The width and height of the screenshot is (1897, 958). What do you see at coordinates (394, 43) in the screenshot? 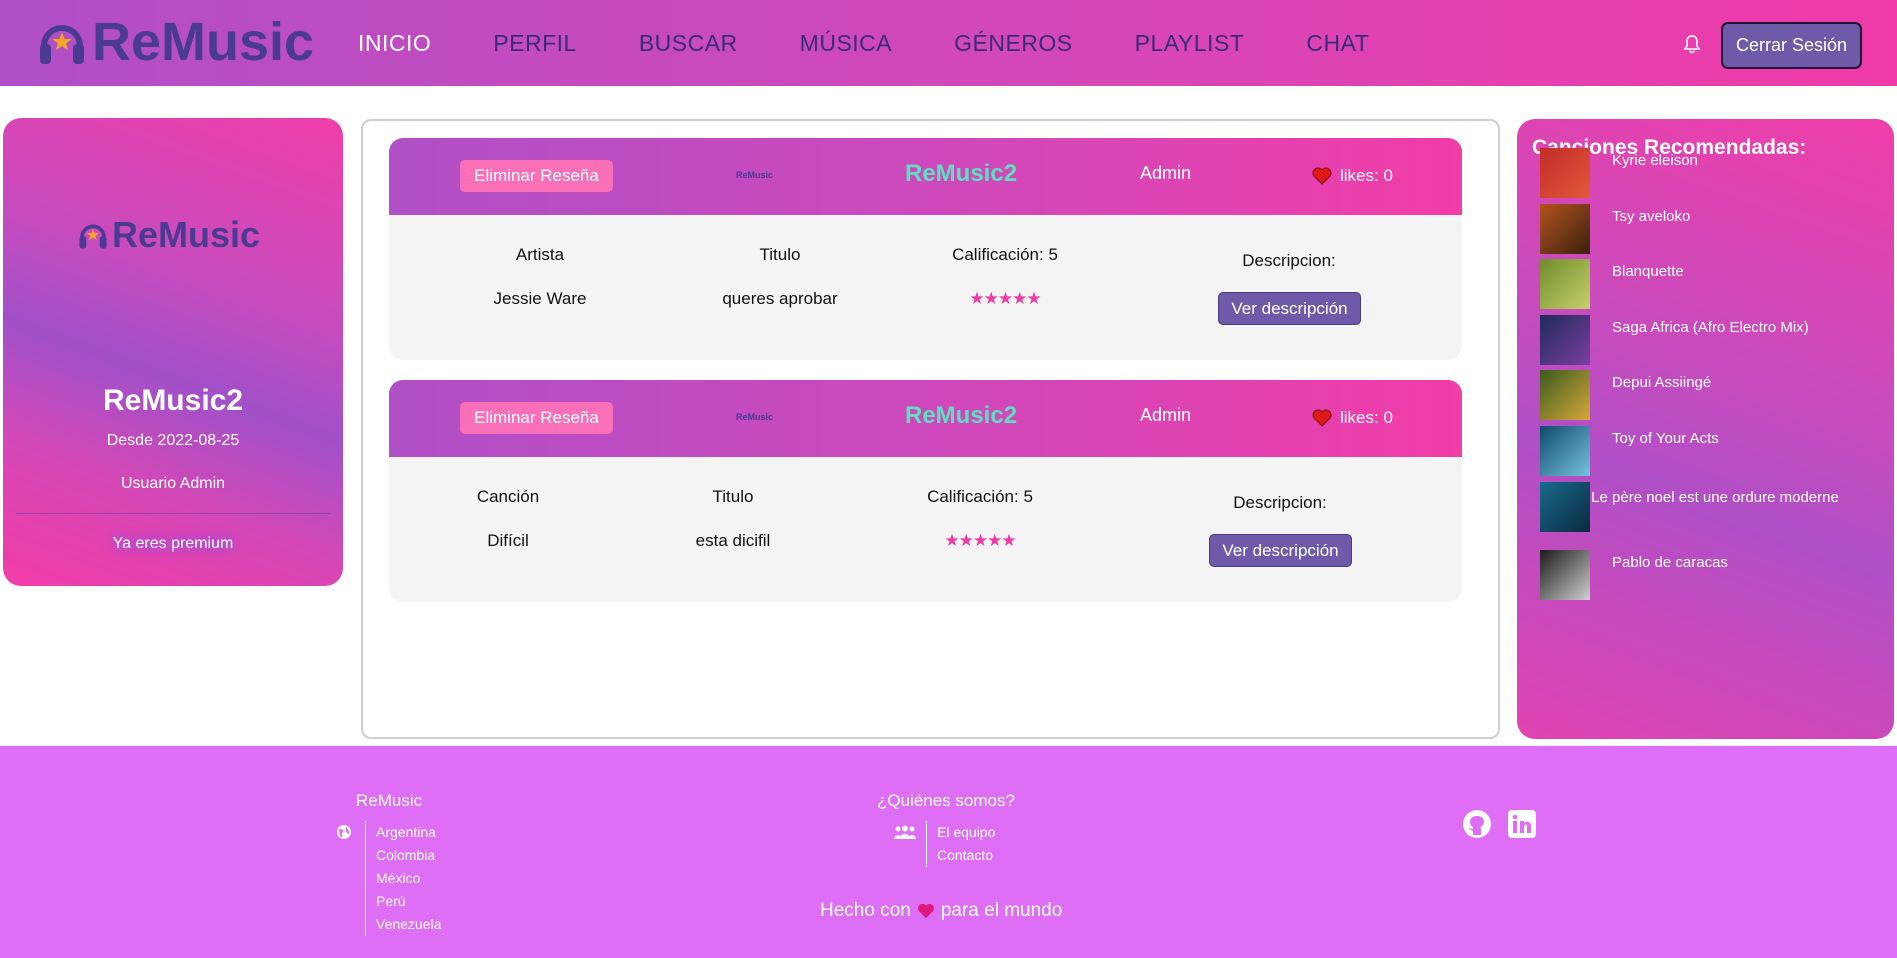
I see `nav-item-inicio: INICIO` at bounding box center [394, 43].